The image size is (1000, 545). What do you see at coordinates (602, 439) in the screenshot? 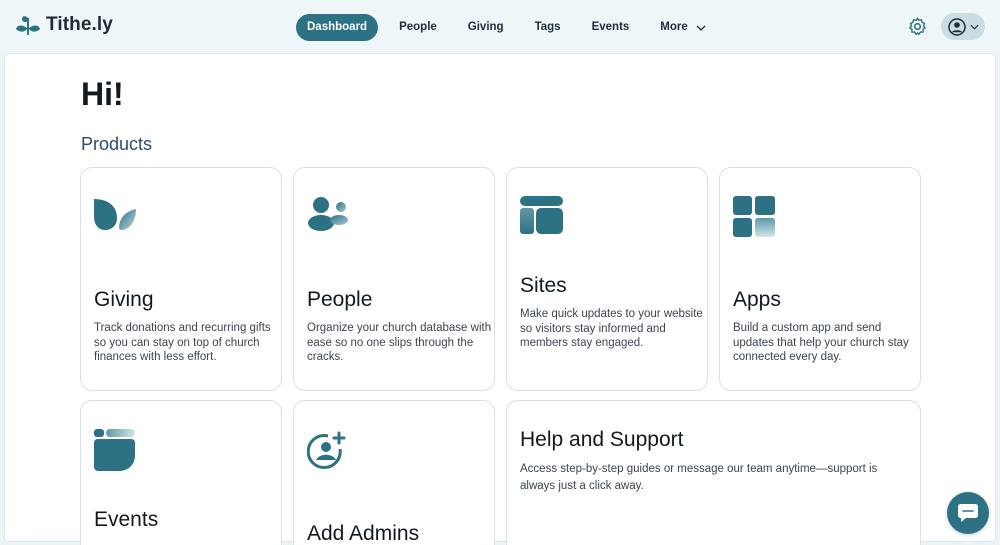
I see `card-title: Help and Support` at bounding box center [602, 439].